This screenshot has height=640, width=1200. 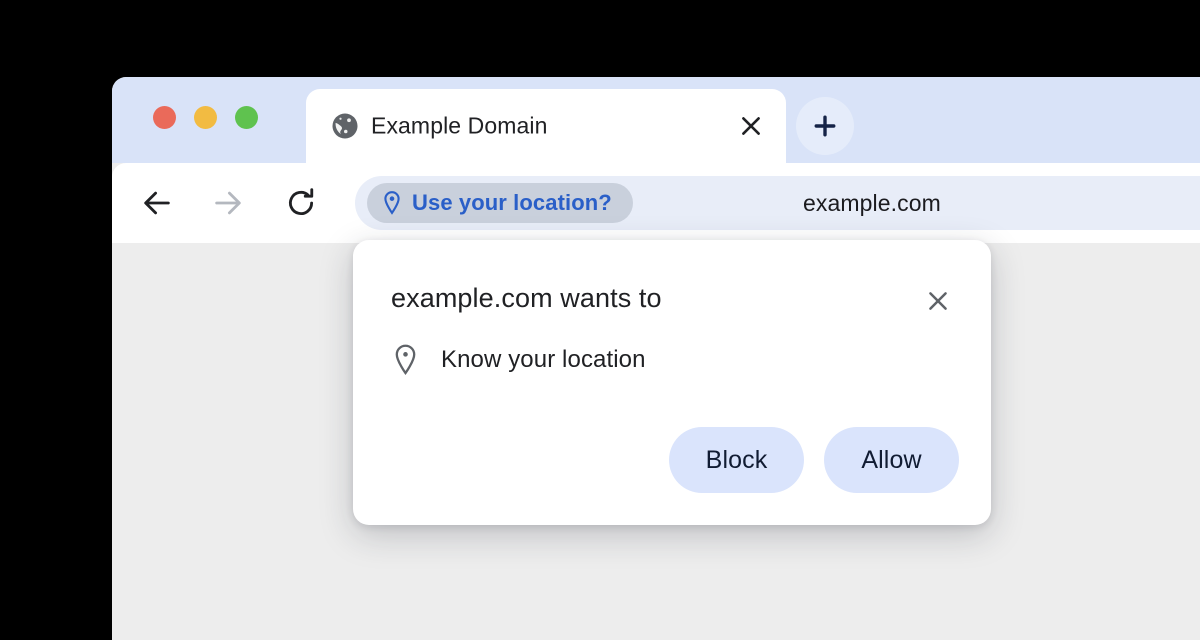 I want to click on address-bar-url: example.com, so click(x=872, y=202).